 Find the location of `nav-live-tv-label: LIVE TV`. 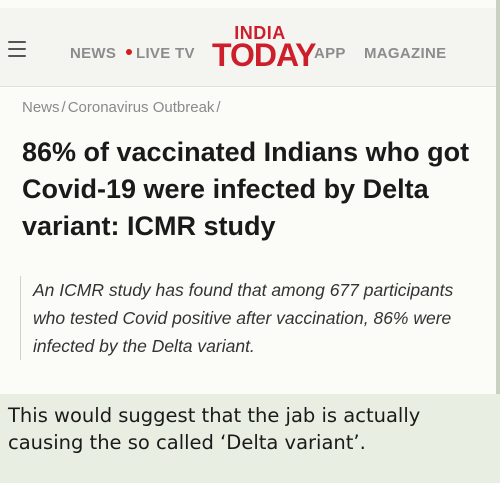

nav-live-tv-label: LIVE TV is located at coordinates (165, 53).